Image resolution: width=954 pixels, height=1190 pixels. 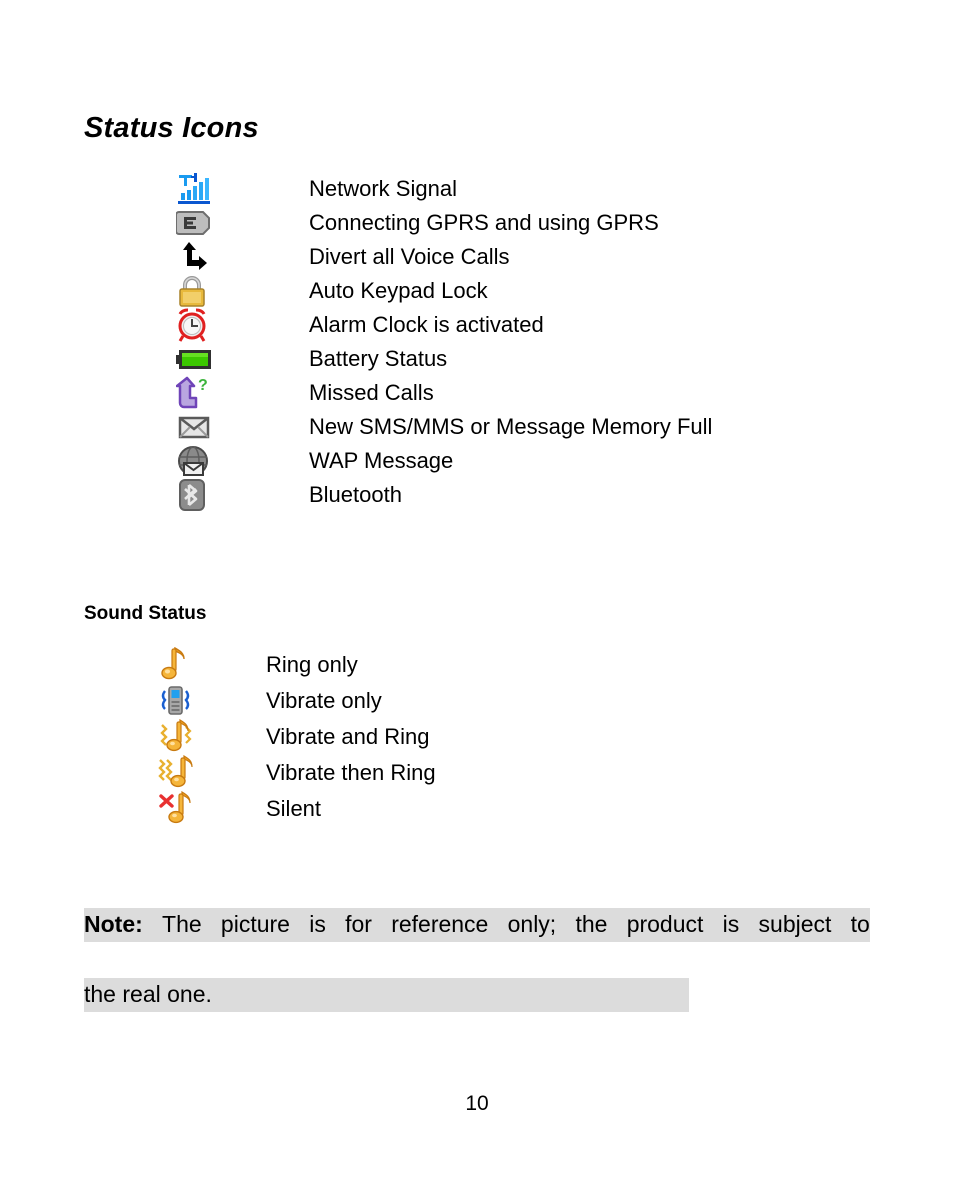 What do you see at coordinates (348, 736) in the screenshot?
I see `list-item-label: Vibrate and Ring` at bounding box center [348, 736].